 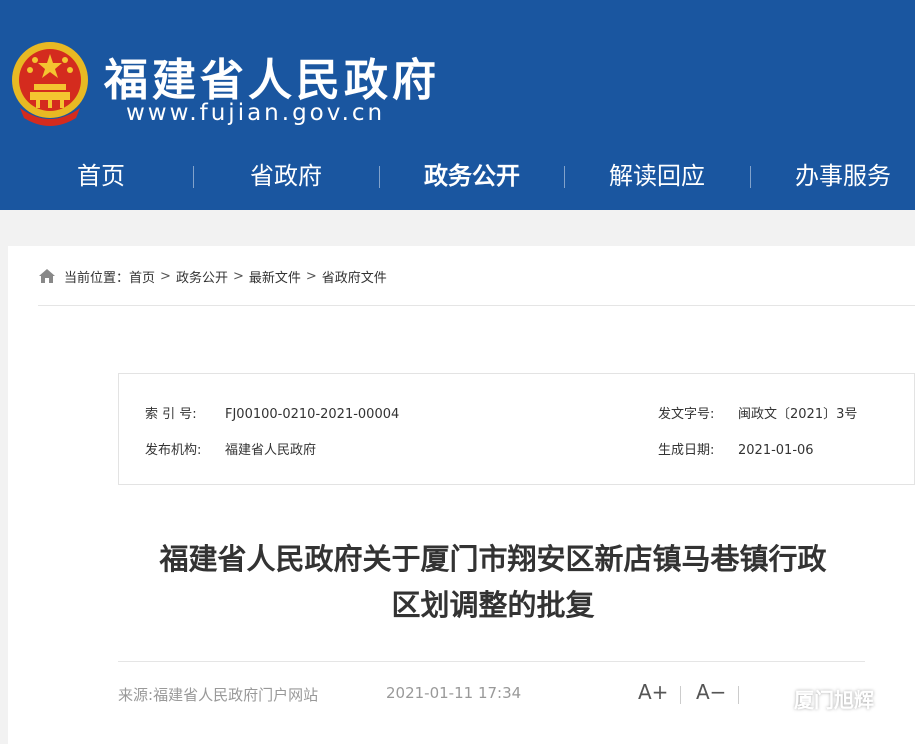 What do you see at coordinates (736, 448) in the screenshot?
I see `meta-created: 生成日期: 2021-01-06` at bounding box center [736, 448].